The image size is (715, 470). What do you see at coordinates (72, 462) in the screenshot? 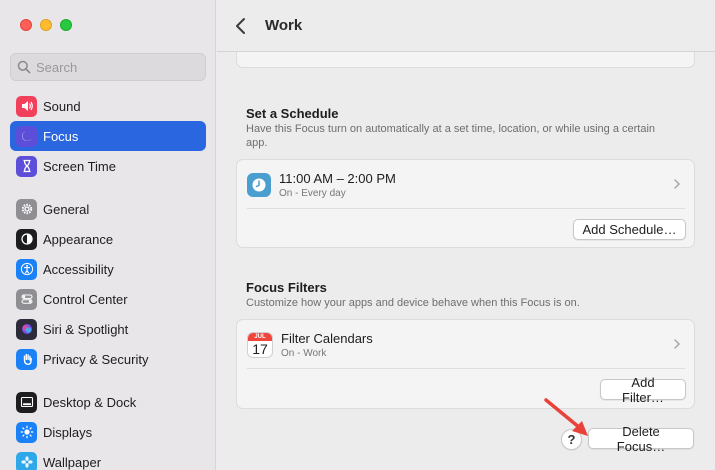
I see `sidebar-item-label: Wallpaper` at bounding box center [72, 462].